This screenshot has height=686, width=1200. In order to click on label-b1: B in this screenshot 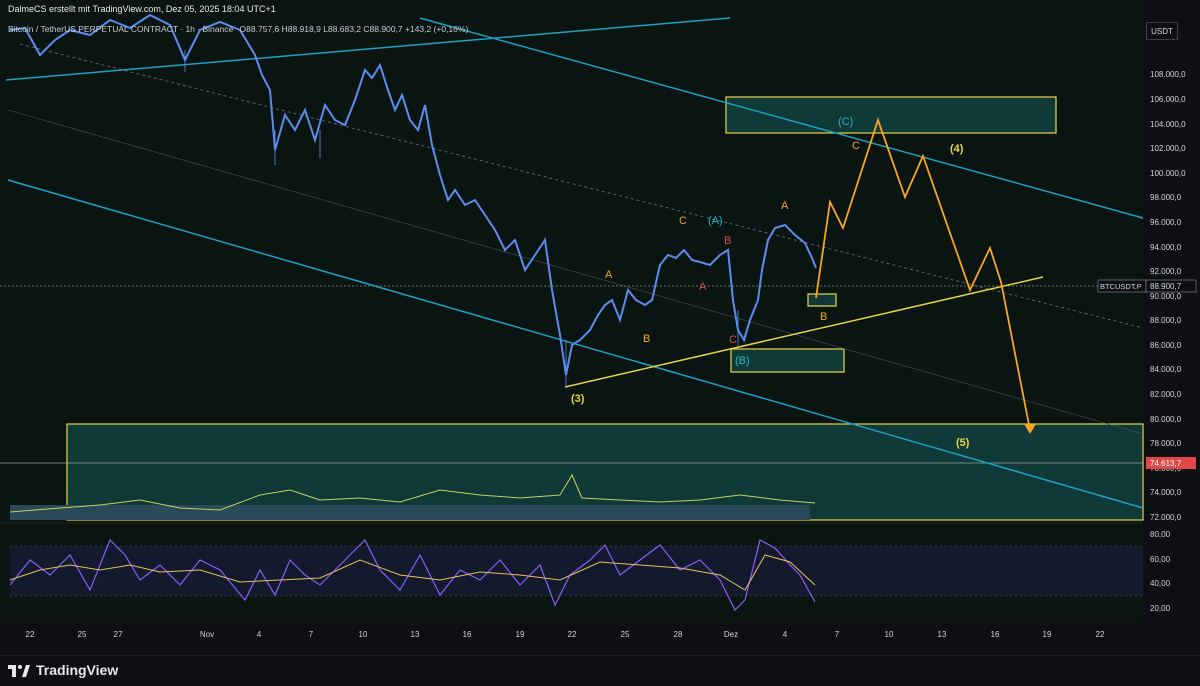, I will do `click(646, 339)`.